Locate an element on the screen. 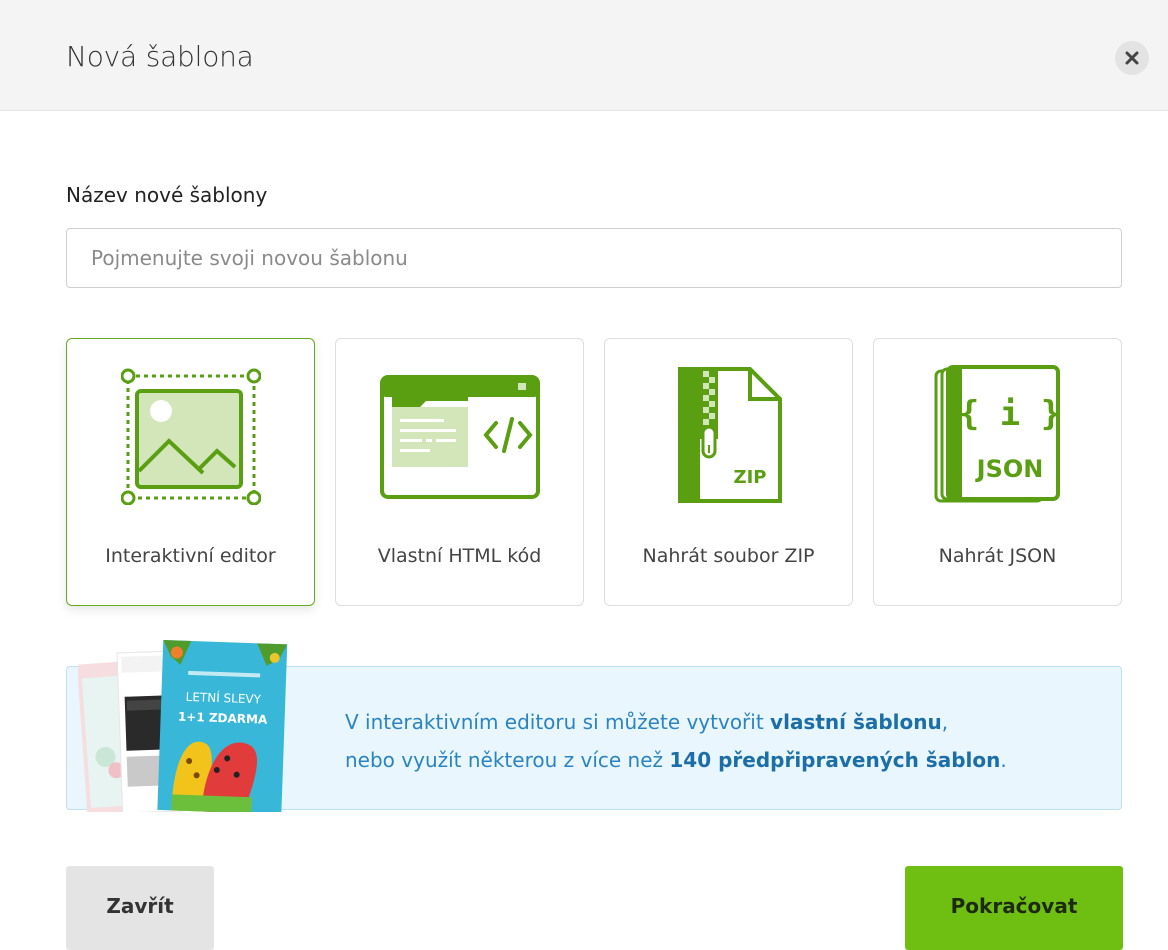  json-file-icon: { i } JSON is located at coordinates (997, 434).